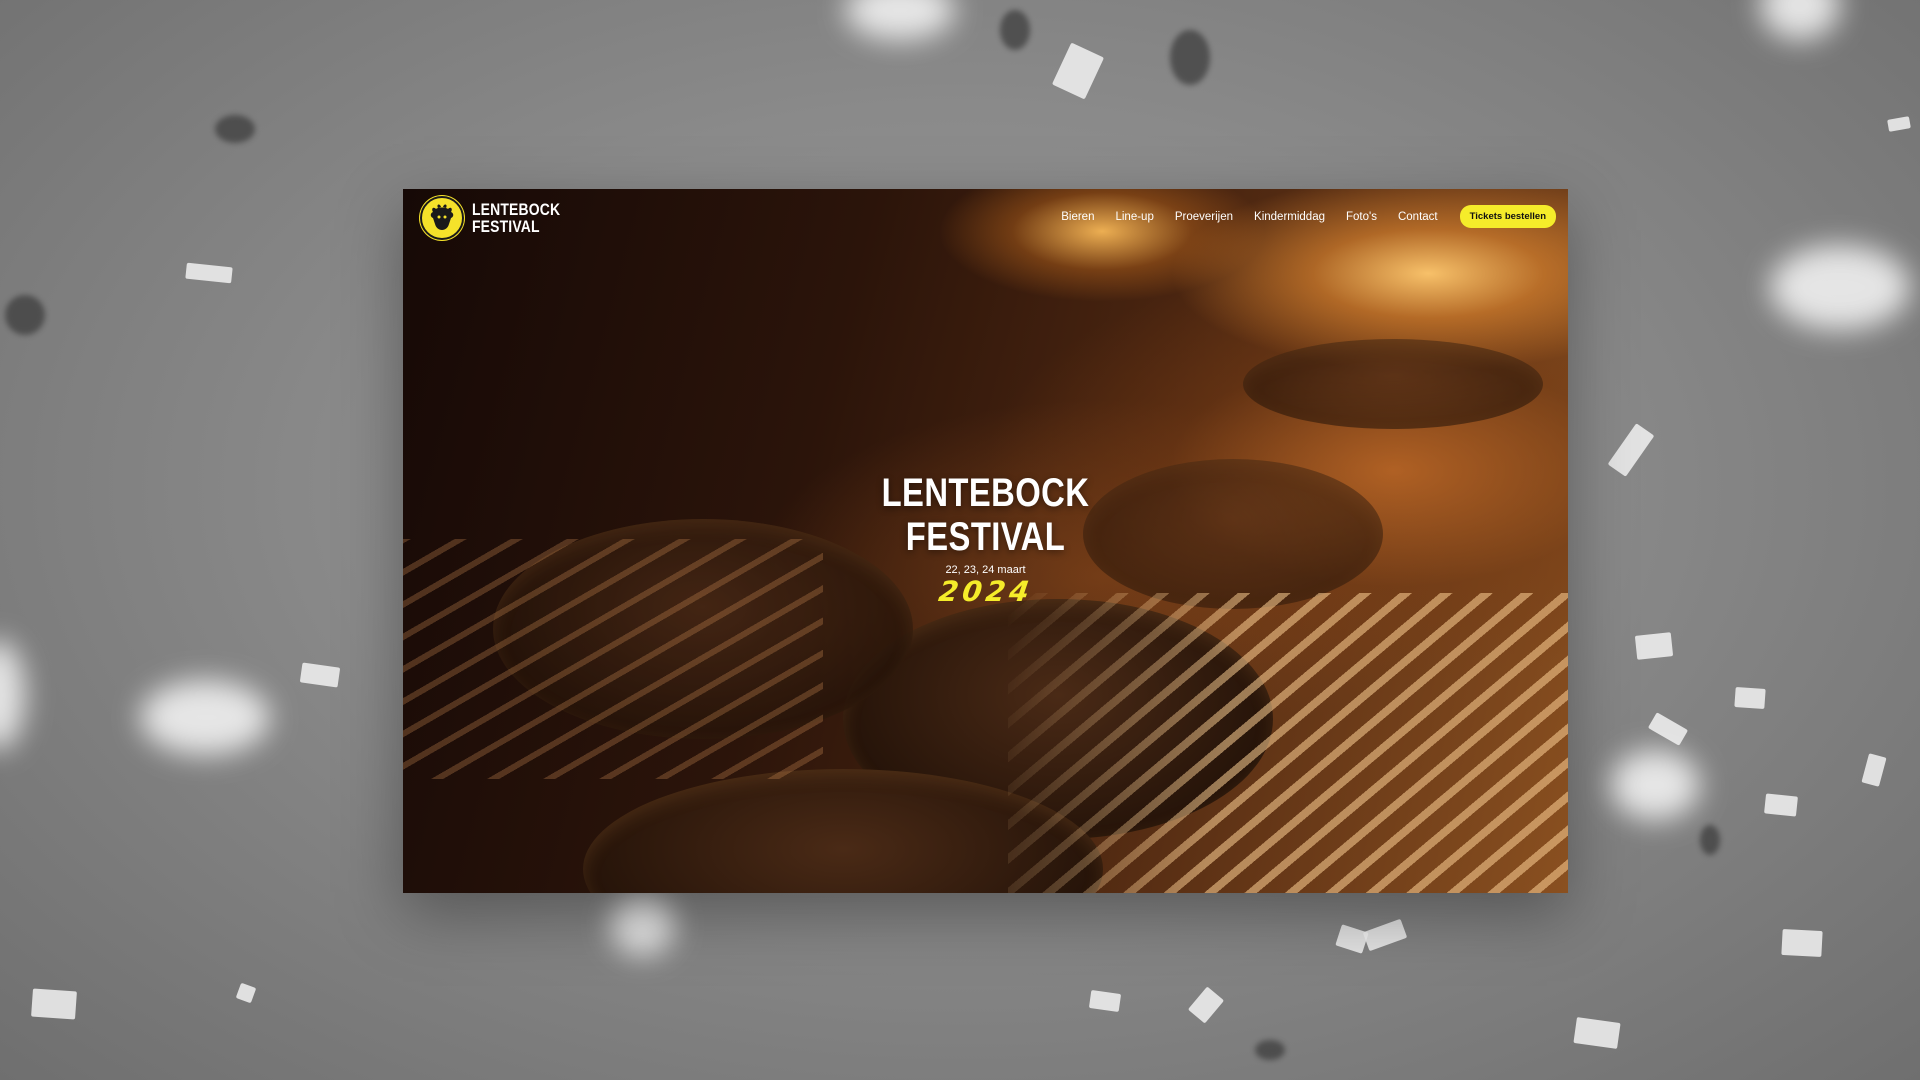 This screenshot has height=1080, width=1920. I want to click on logo-wordmark: LENTEBOCK FESTIVAL, so click(516, 218).